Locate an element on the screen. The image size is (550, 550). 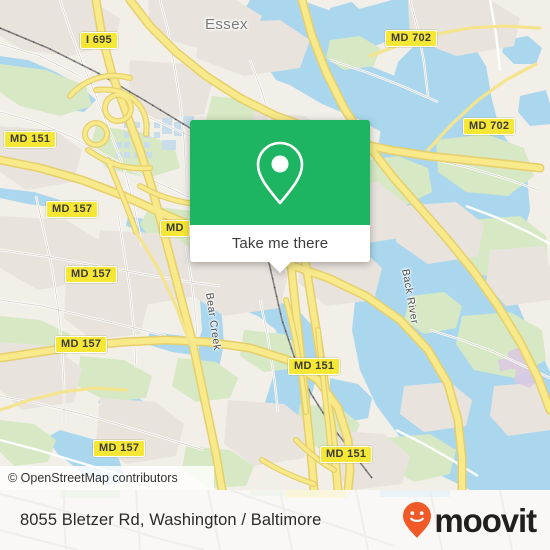
map-marker-popup: Take me there is located at coordinates (280, 196).